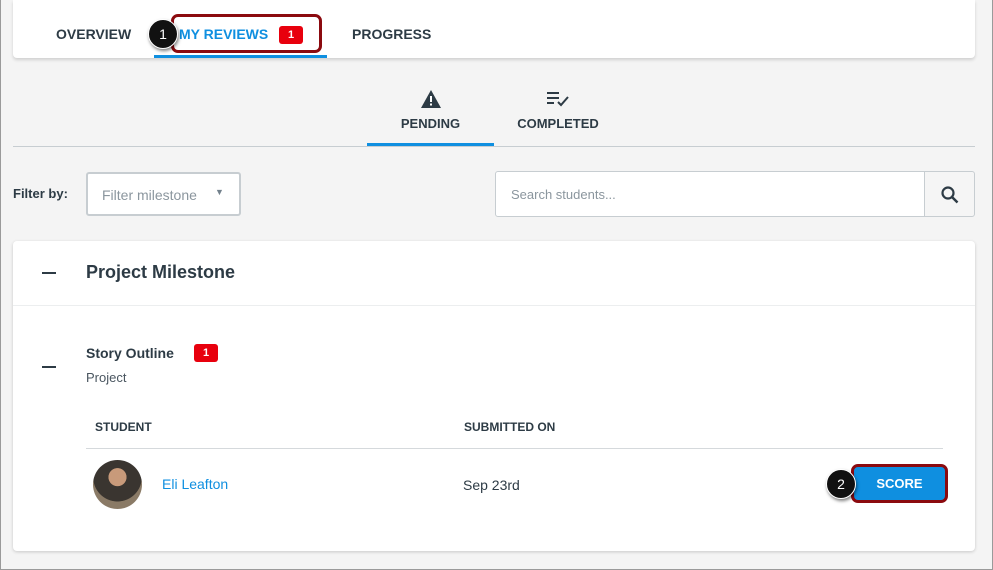 The height and width of the screenshot is (570, 993). Describe the element at coordinates (899, 483) in the screenshot. I see `score-button: SCORE` at that location.